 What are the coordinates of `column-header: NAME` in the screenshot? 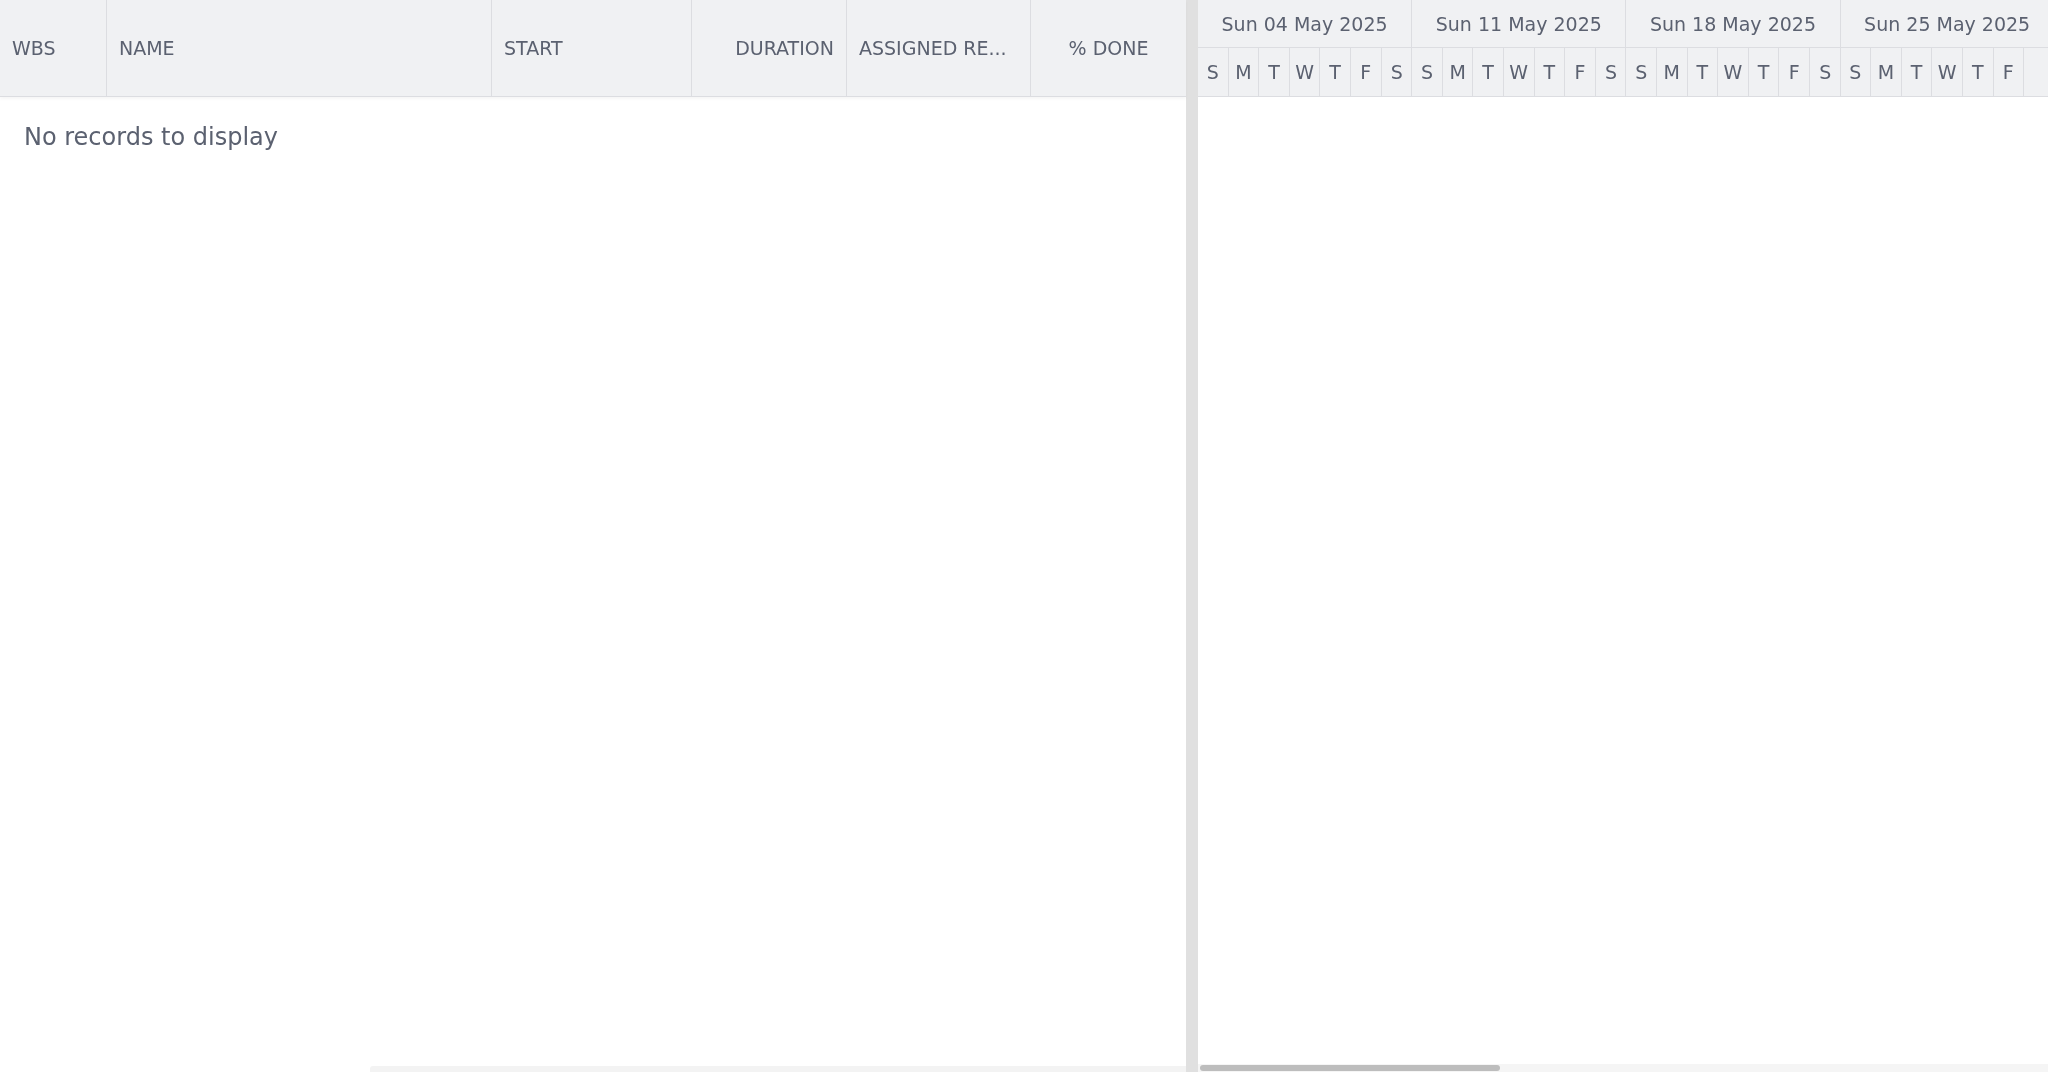 It's located at (299, 48).